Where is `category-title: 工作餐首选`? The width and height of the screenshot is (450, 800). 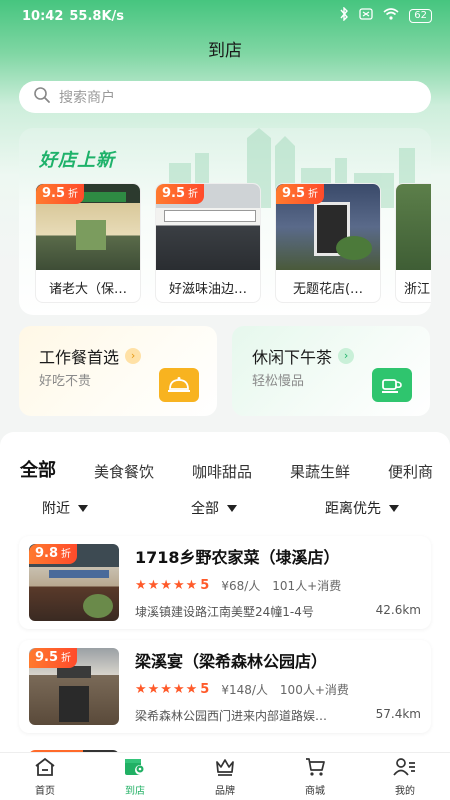 category-title: 工作餐首选 is located at coordinates (79, 357).